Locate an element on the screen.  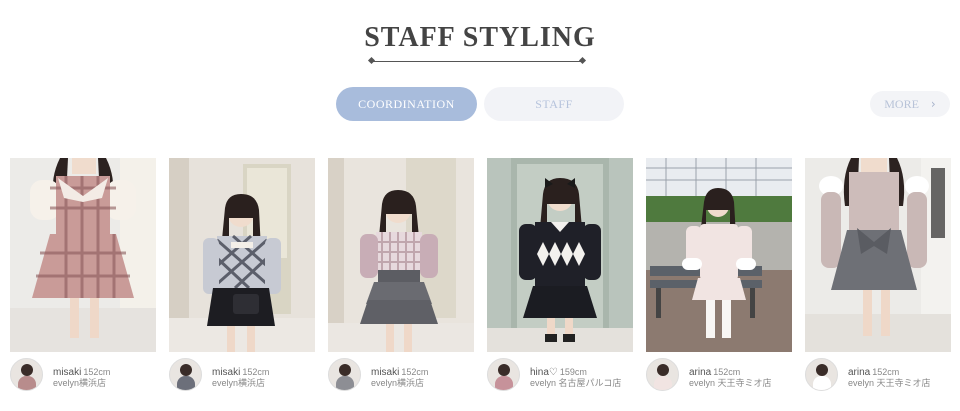
staff-shop: evelyn 名古屋パルコ店 is located at coordinates (576, 383).